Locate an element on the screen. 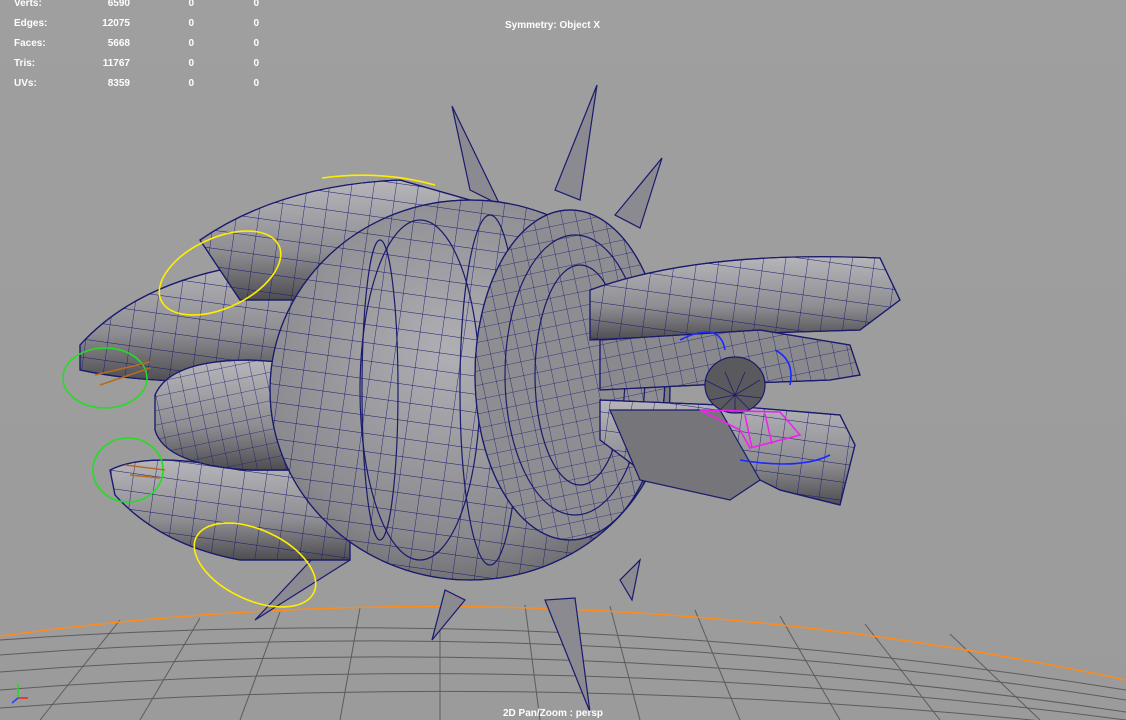  hud-label: Faces: is located at coordinates (30, 43).